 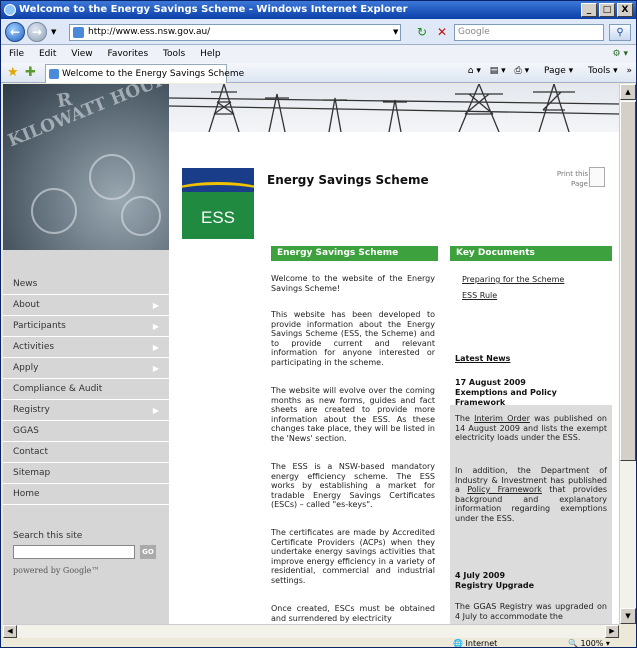 I want to click on nav-home: Home, so click(x=86, y=494).